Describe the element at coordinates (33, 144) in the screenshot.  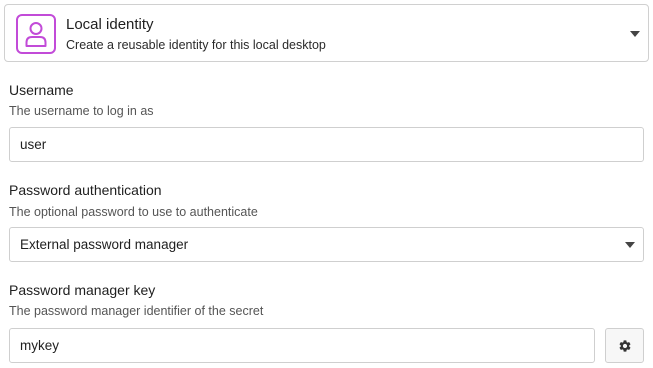
I see `username-value: user` at that location.